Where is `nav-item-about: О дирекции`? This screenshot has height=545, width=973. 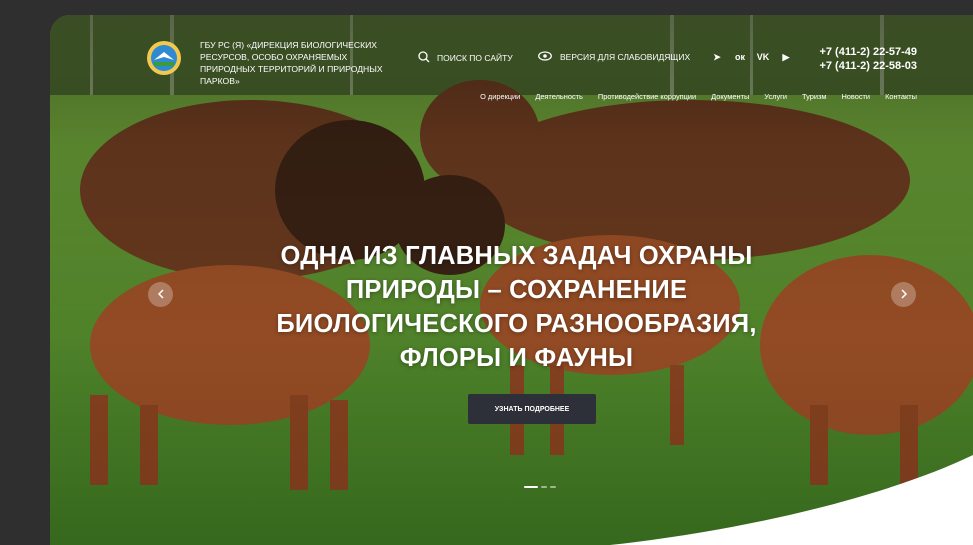
nav-item-about: О дирекции is located at coordinates (500, 96).